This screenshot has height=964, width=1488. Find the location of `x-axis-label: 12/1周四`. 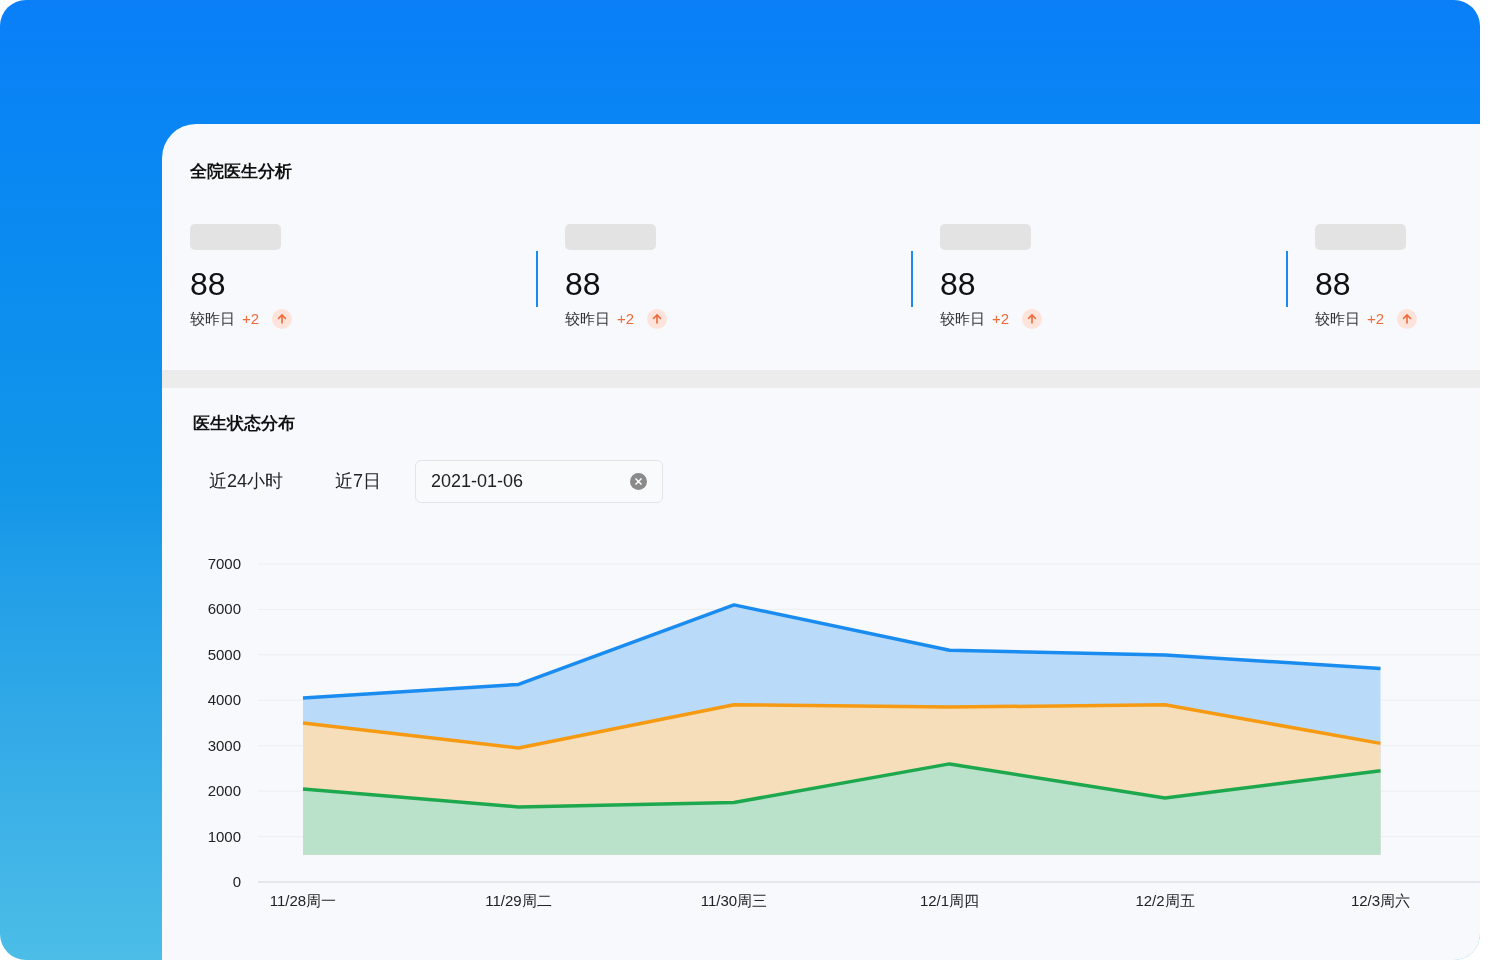

x-axis-label: 12/1周四 is located at coordinates (949, 900).